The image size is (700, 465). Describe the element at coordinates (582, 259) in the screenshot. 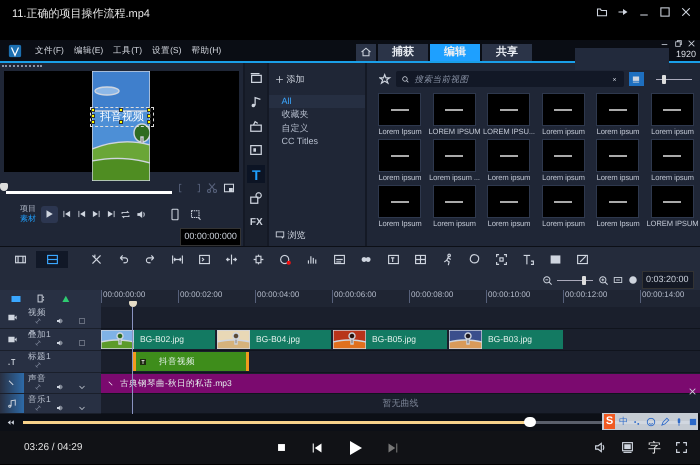

I see `edit-icon` at that location.